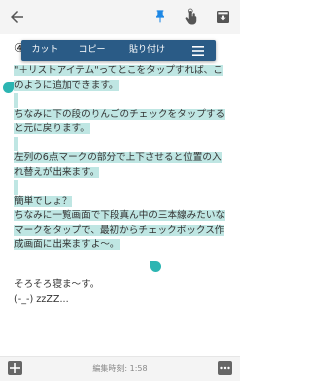 The height and width of the screenshot is (381, 320). What do you see at coordinates (45, 50) in the screenshot?
I see `cut-button: カット` at bounding box center [45, 50].